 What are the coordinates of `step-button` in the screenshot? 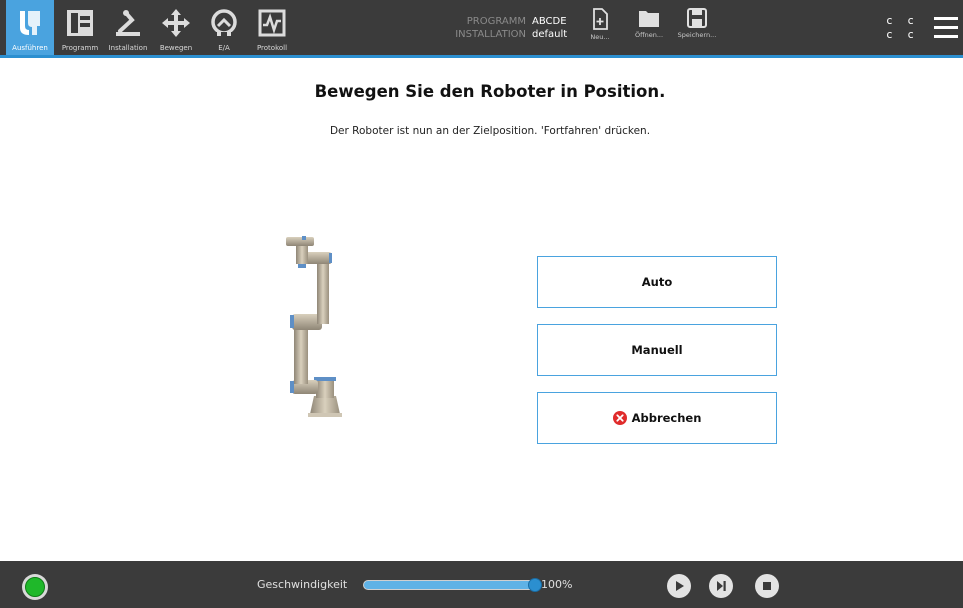 It's located at (721, 586).